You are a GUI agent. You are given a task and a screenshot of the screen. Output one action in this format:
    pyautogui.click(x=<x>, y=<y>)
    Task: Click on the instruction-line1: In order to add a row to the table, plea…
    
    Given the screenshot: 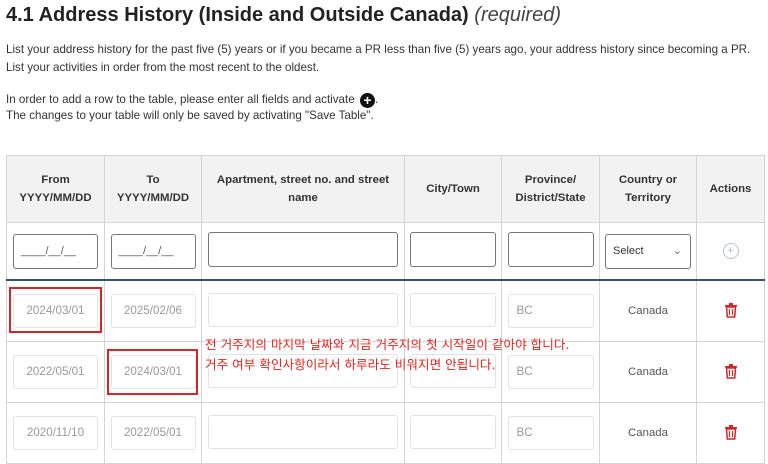 What is the action you would take?
    pyautogui.click(x=180, y=99)
    